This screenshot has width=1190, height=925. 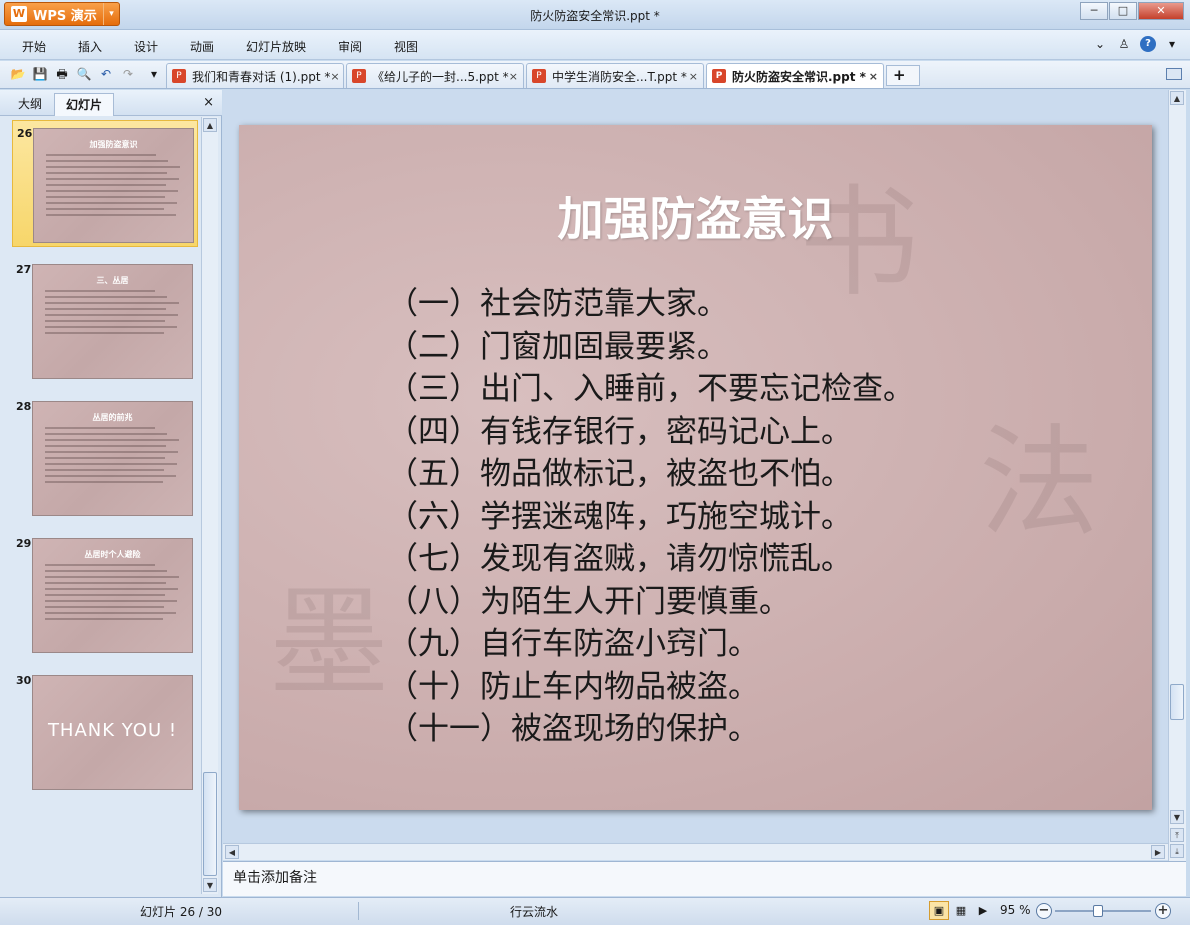 What do you see at coordinates (573, 686) in the screenshot?
I see `slide-text-line: （十）防止车内物品被盗。` at bounding box center [573, 686].